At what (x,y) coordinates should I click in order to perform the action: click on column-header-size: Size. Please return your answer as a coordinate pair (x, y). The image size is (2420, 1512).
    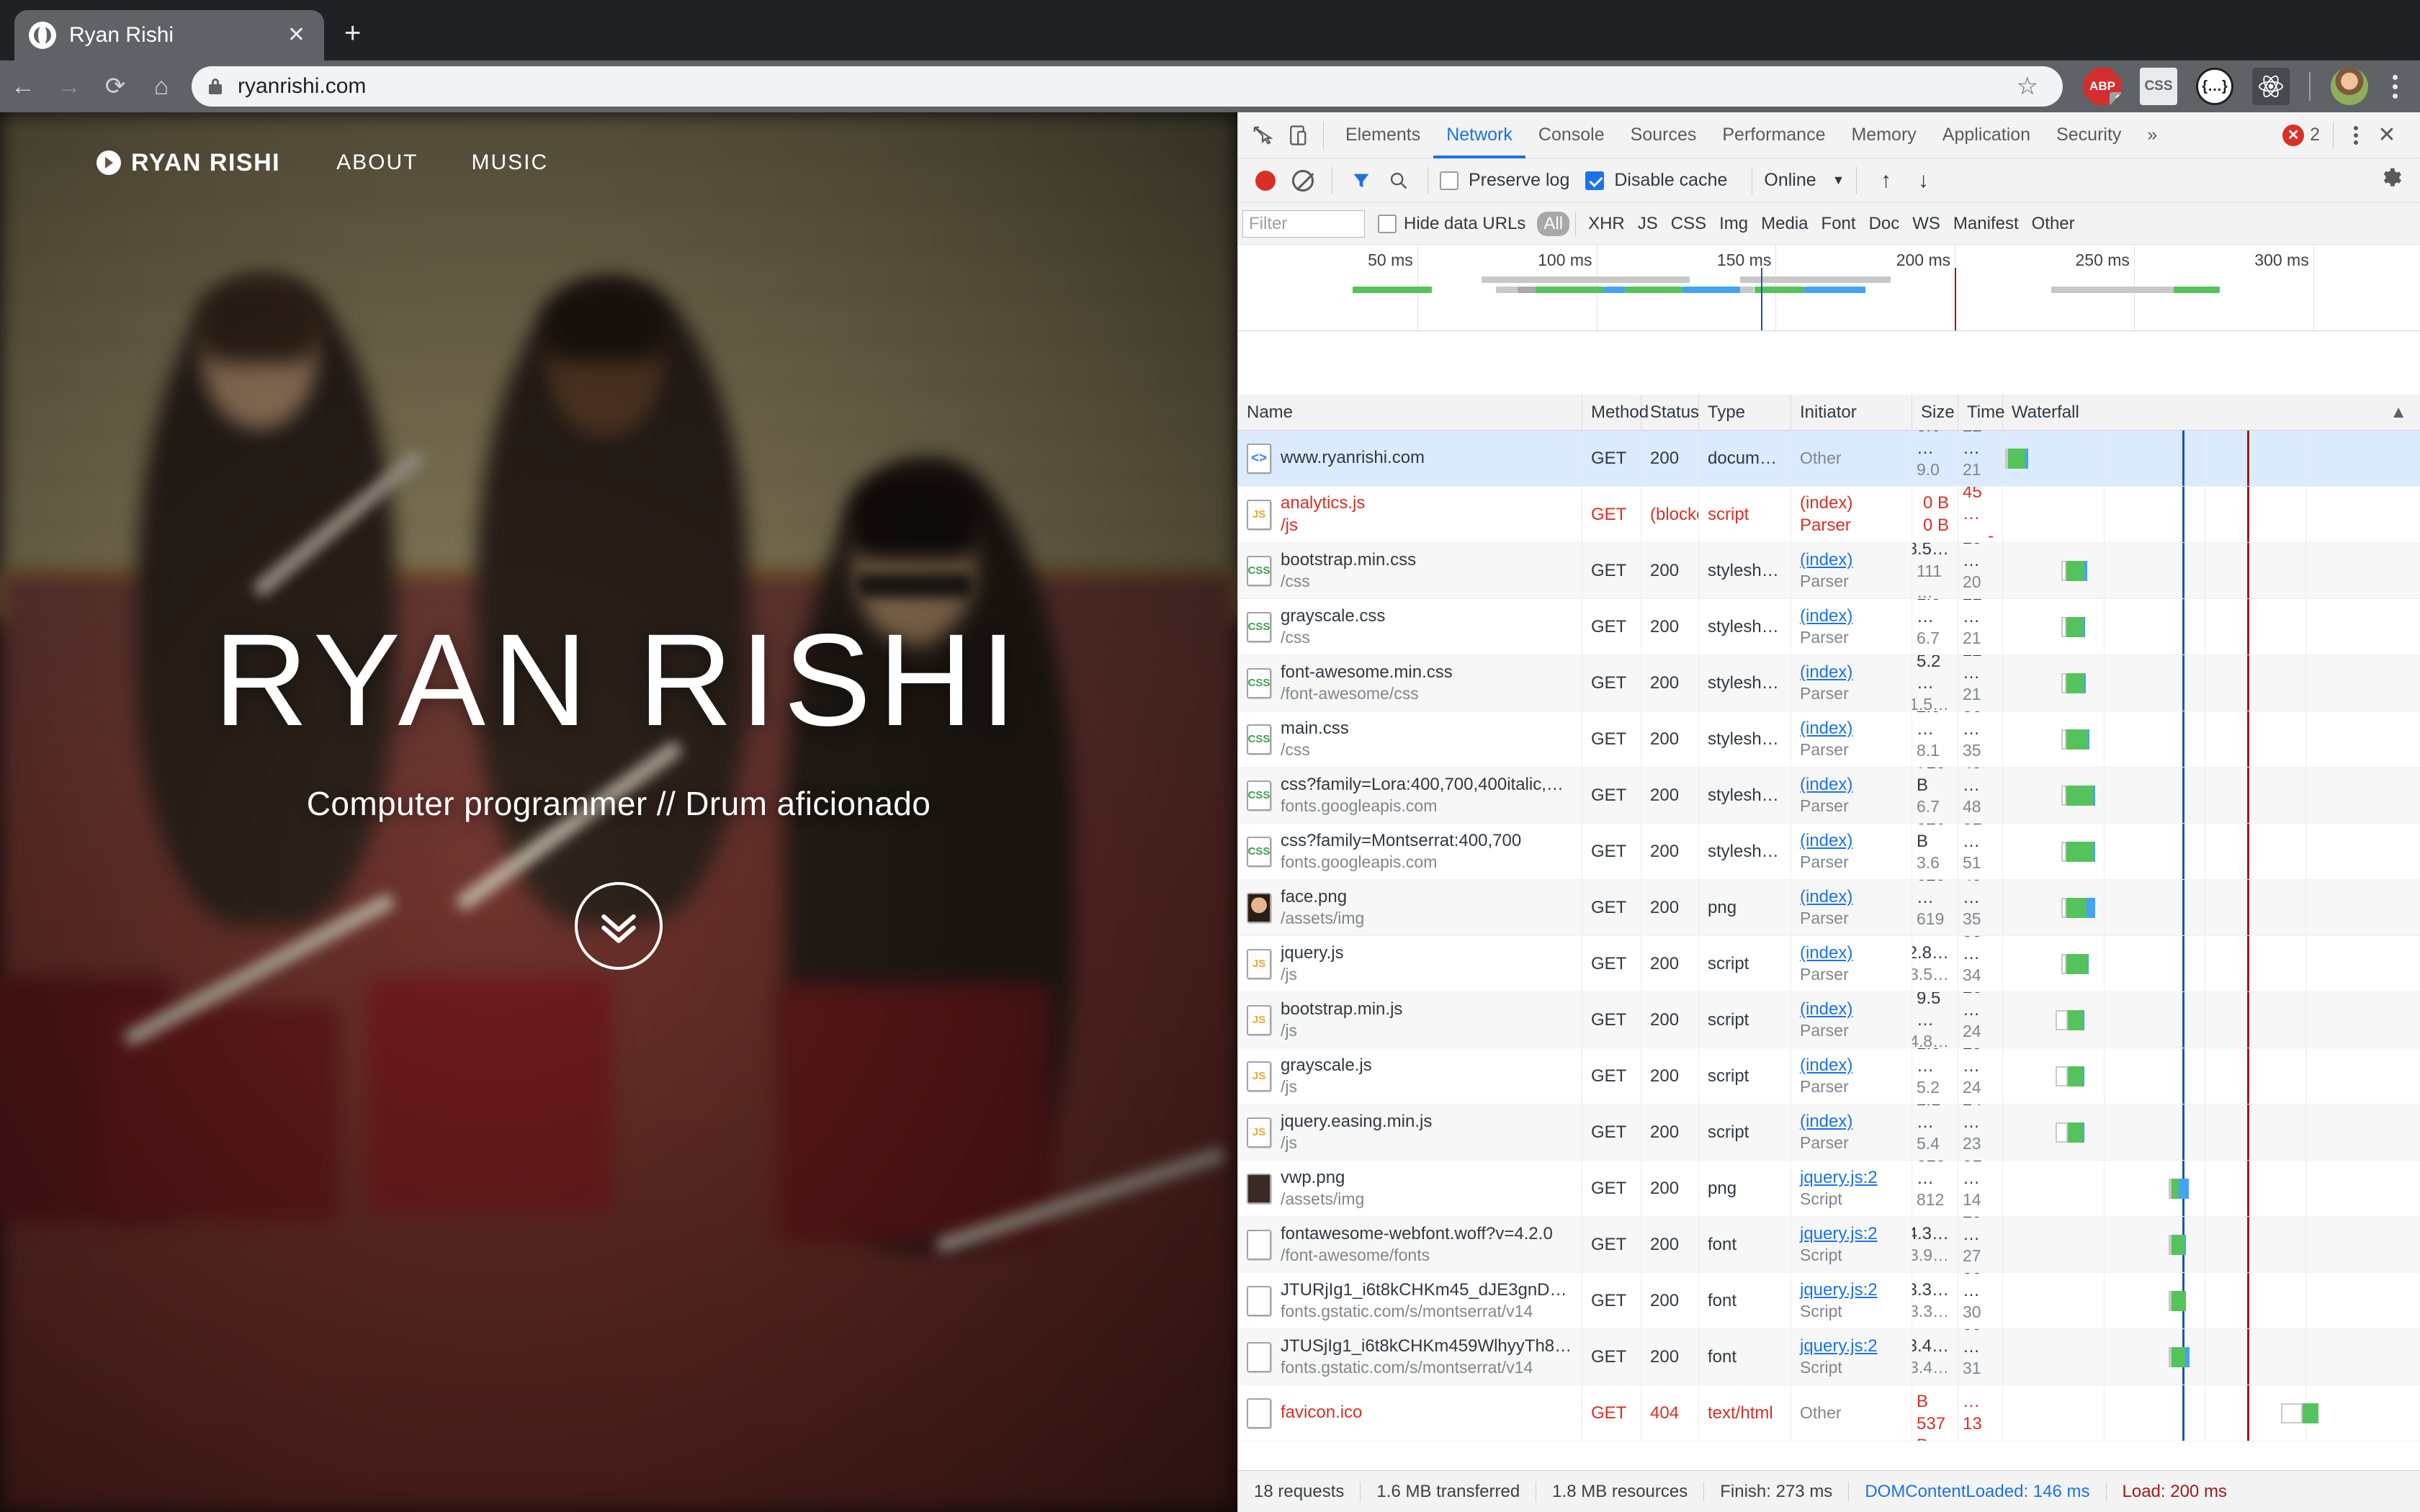
    Looking at the image, I should click on (1935, 413).